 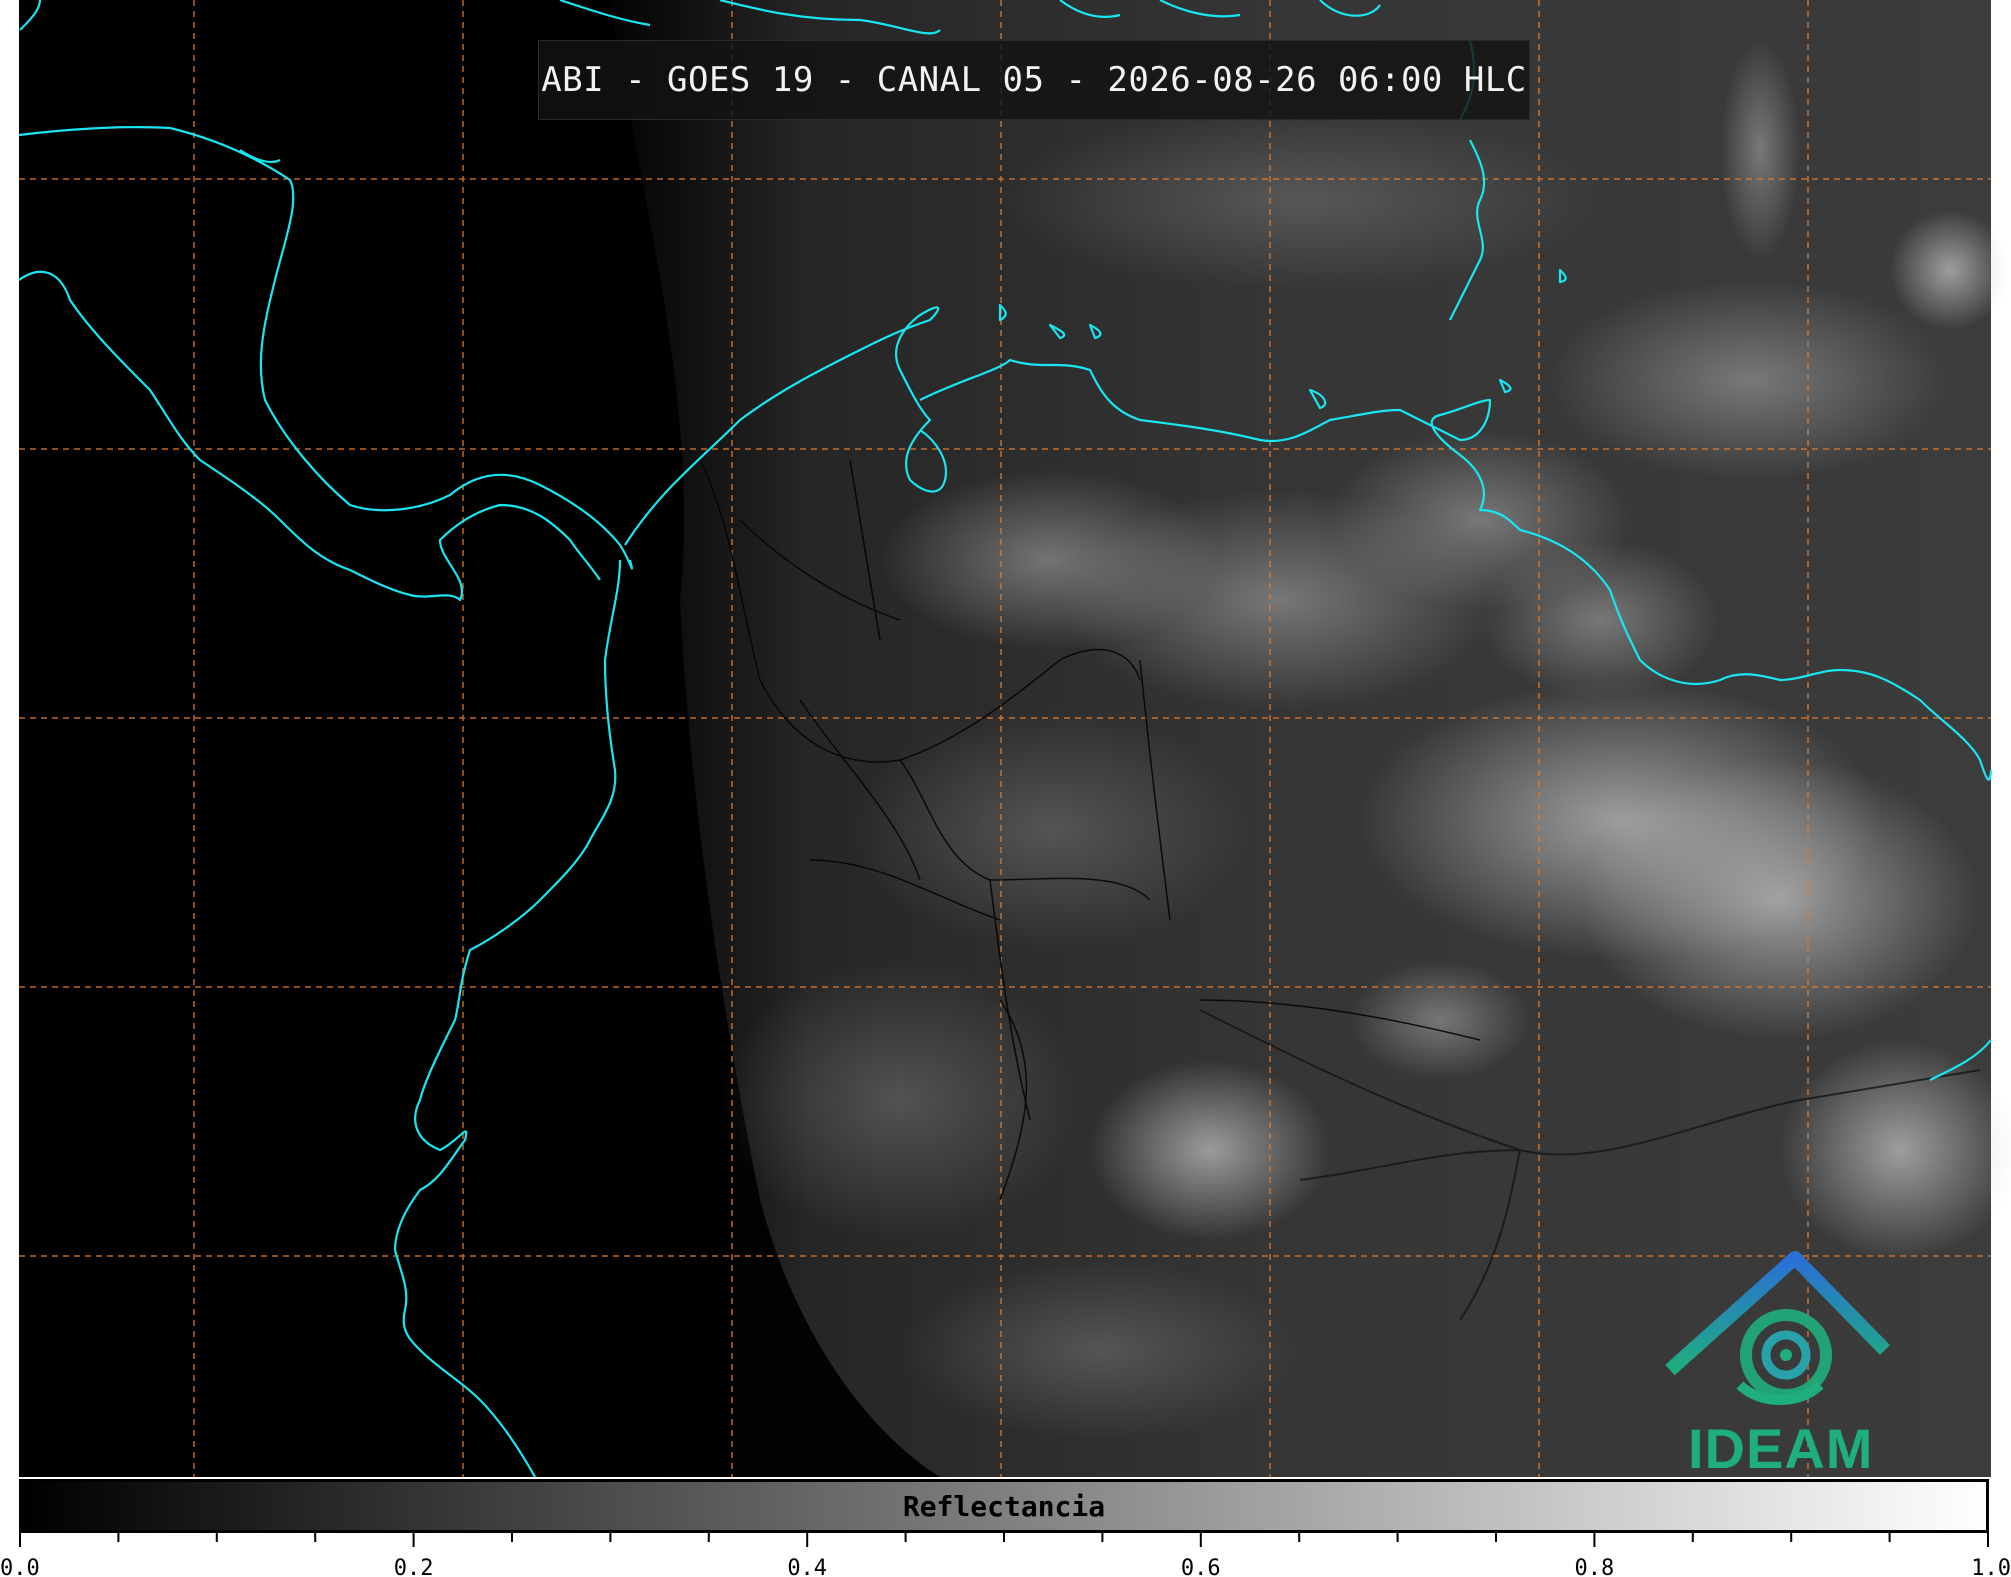 I want to click on colorbar-tick-label: 0.8, so click(x=1594, y=1566).